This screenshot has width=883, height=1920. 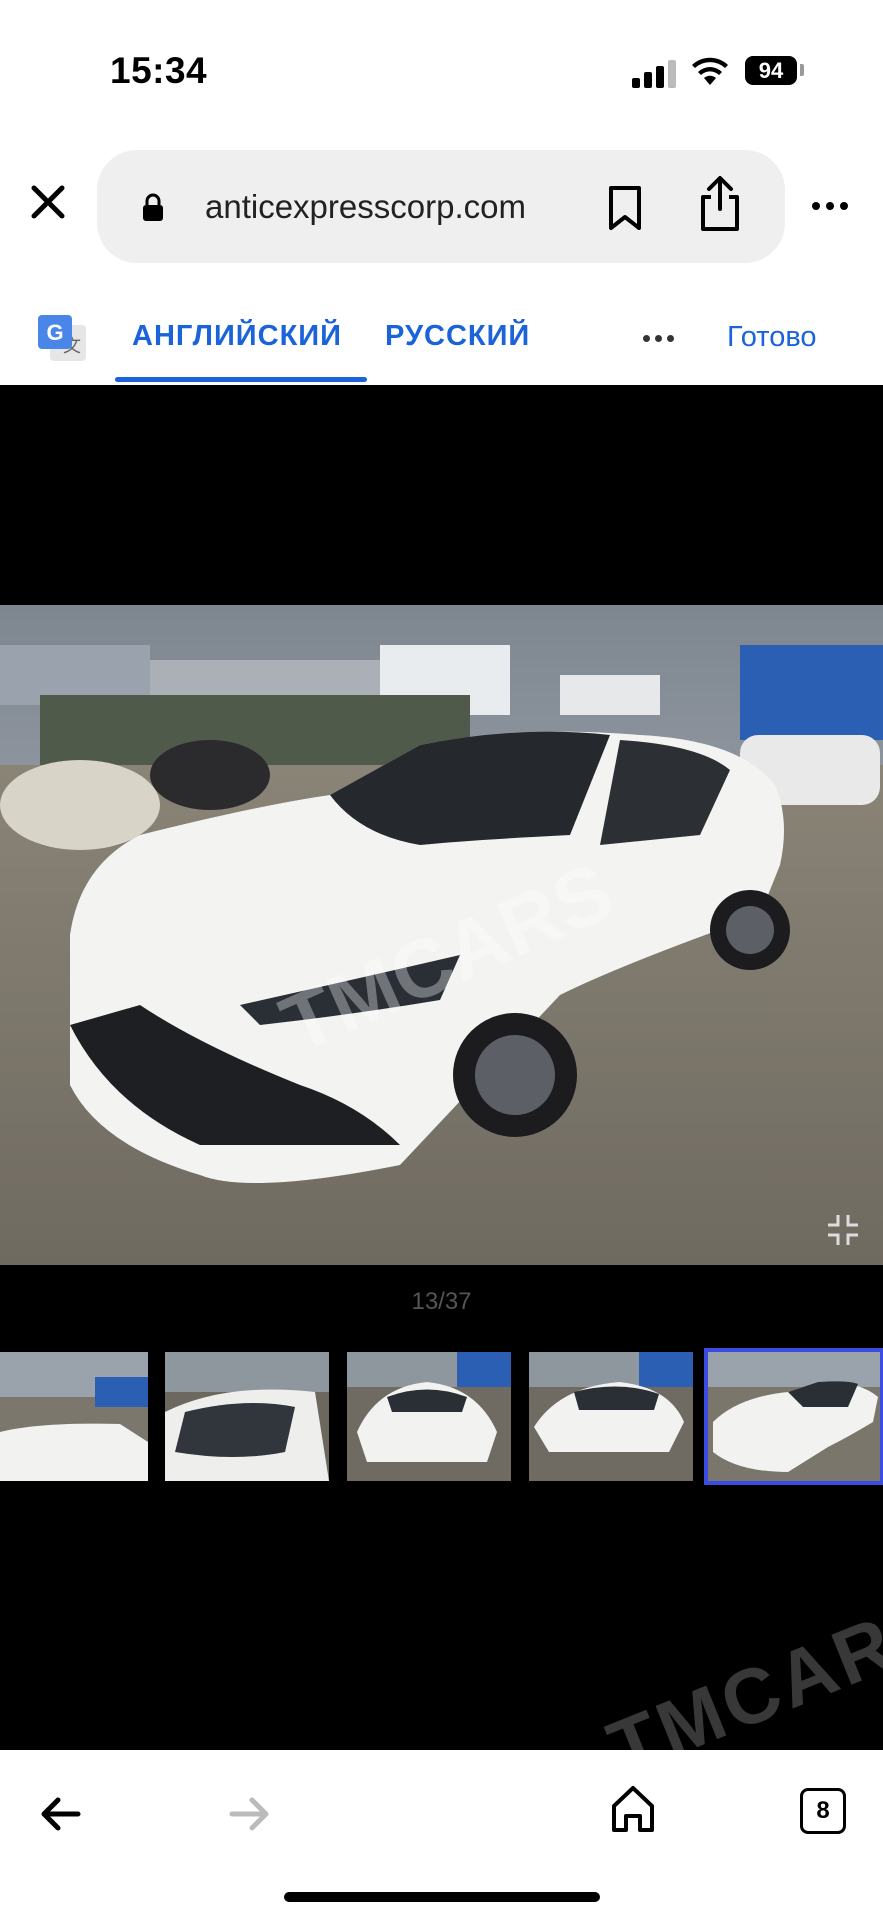 What do you see at coordinates (441, 1301) in the screenshot?
I see `image-counter: 13/37` at bounding box center [441, 1301].